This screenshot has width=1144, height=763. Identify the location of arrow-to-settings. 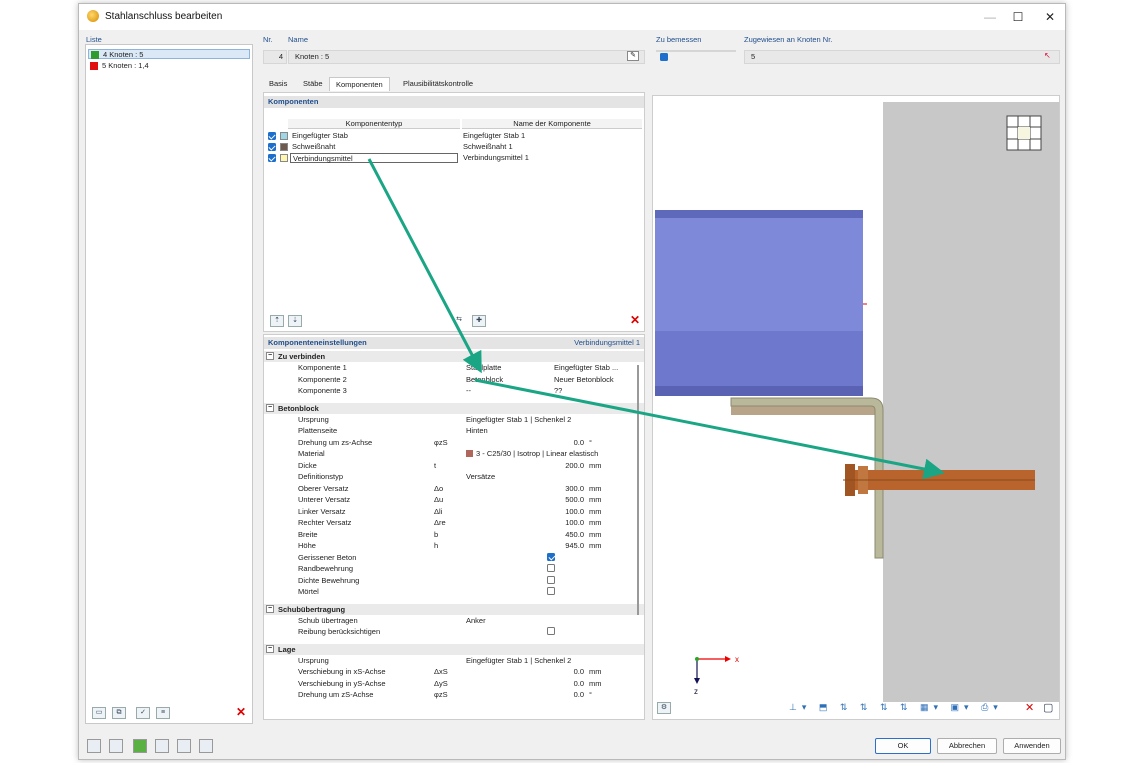
(424, 266).